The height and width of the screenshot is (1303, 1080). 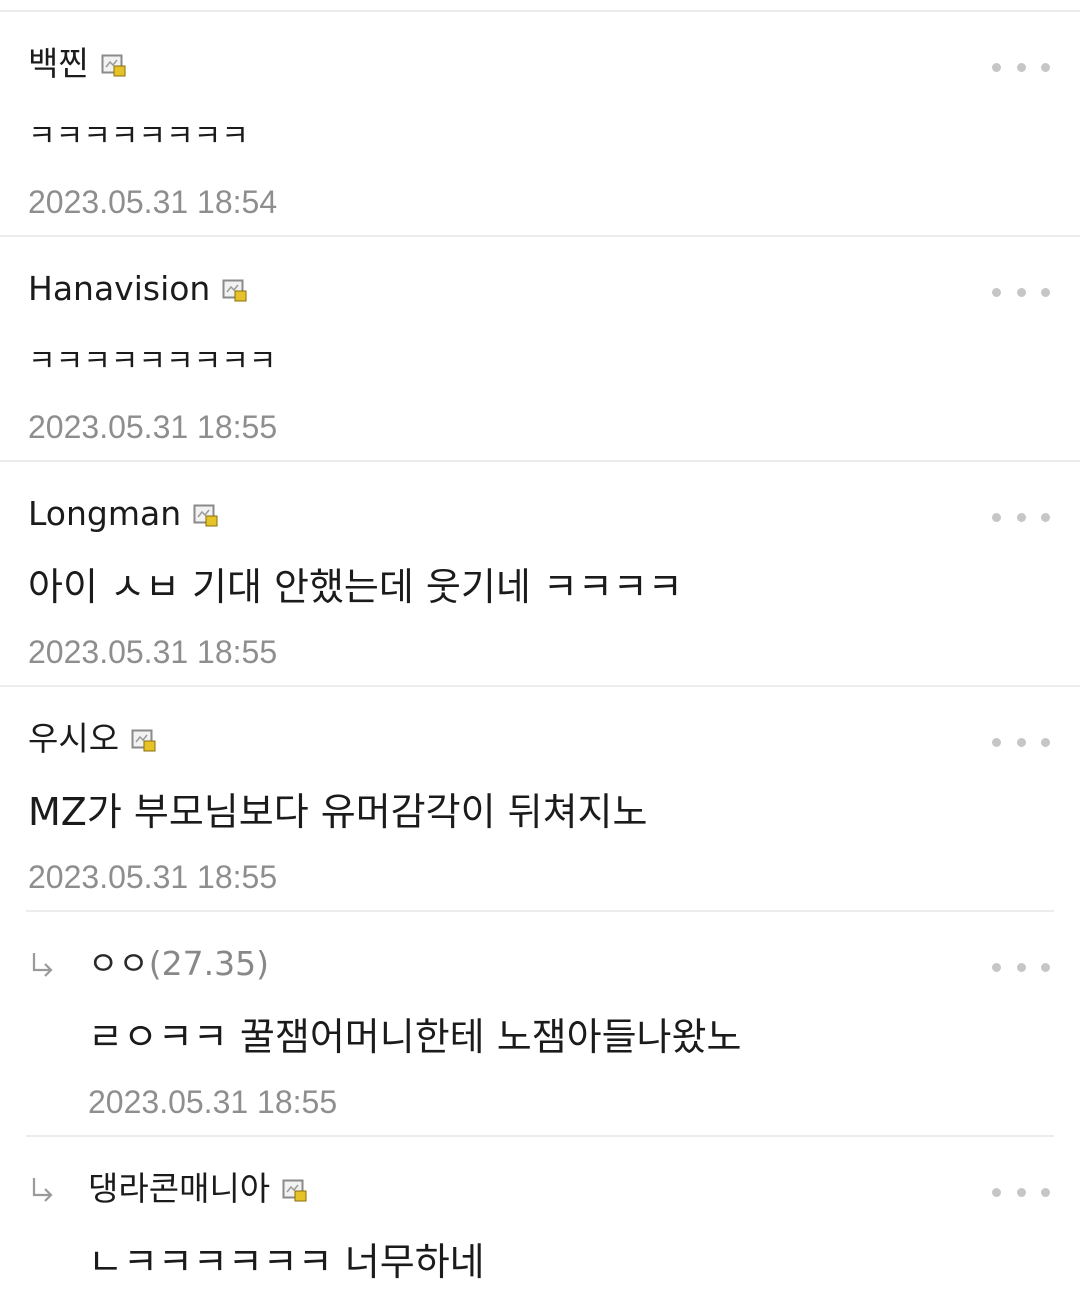 What do you see at coordinates (415, 1037) in the screenshot?
I see `reply-text: ㄹㅇㅋㅋ 꿀잼어머니한테 노잼아들나왔노` at bounding box center [415, 1037].